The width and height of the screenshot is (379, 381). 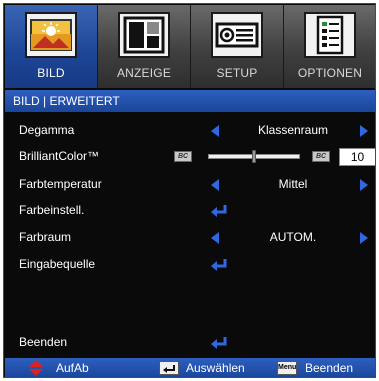 What do you see at coordinates (169, 368) in the screenshot?
I see `enter-key-icon` at bounding box center [169, 368].